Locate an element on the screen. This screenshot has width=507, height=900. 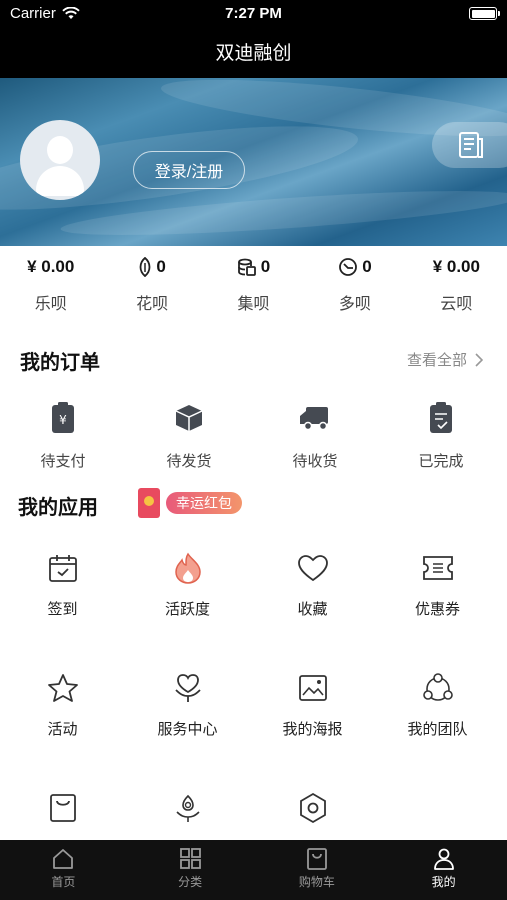
box-icon is located at coordinates (189, 418).